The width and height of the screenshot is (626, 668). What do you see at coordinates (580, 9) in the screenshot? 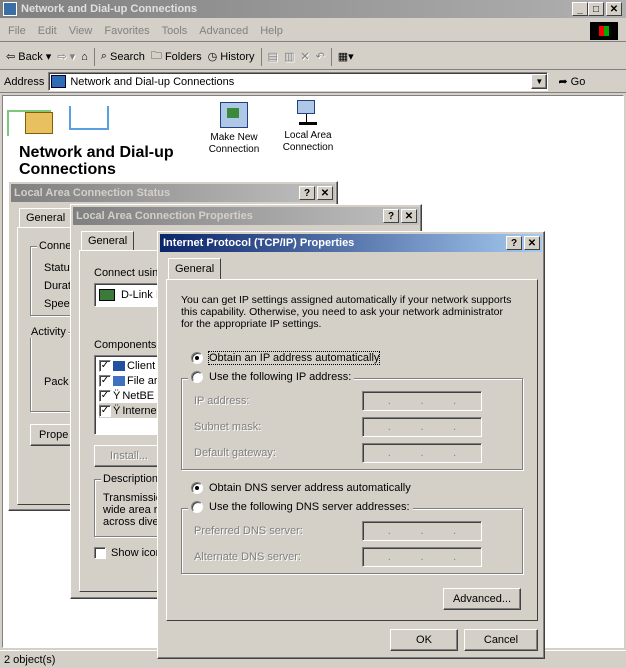
I see `minimize-icon: _` at bounding box center [580, 9].